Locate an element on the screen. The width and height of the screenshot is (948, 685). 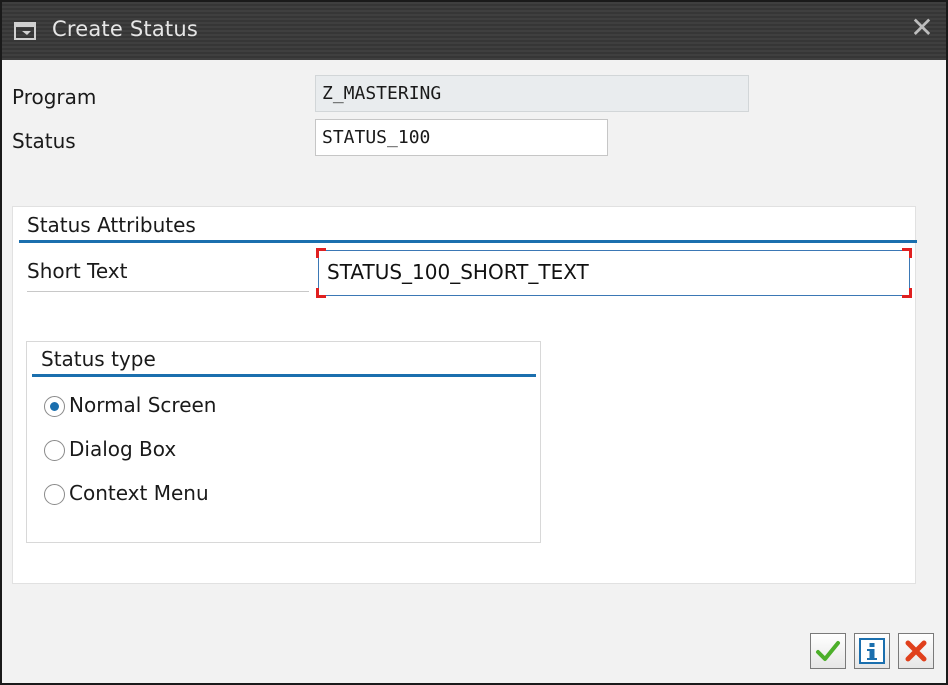
cancel-button is located at coordinates (916, 651).